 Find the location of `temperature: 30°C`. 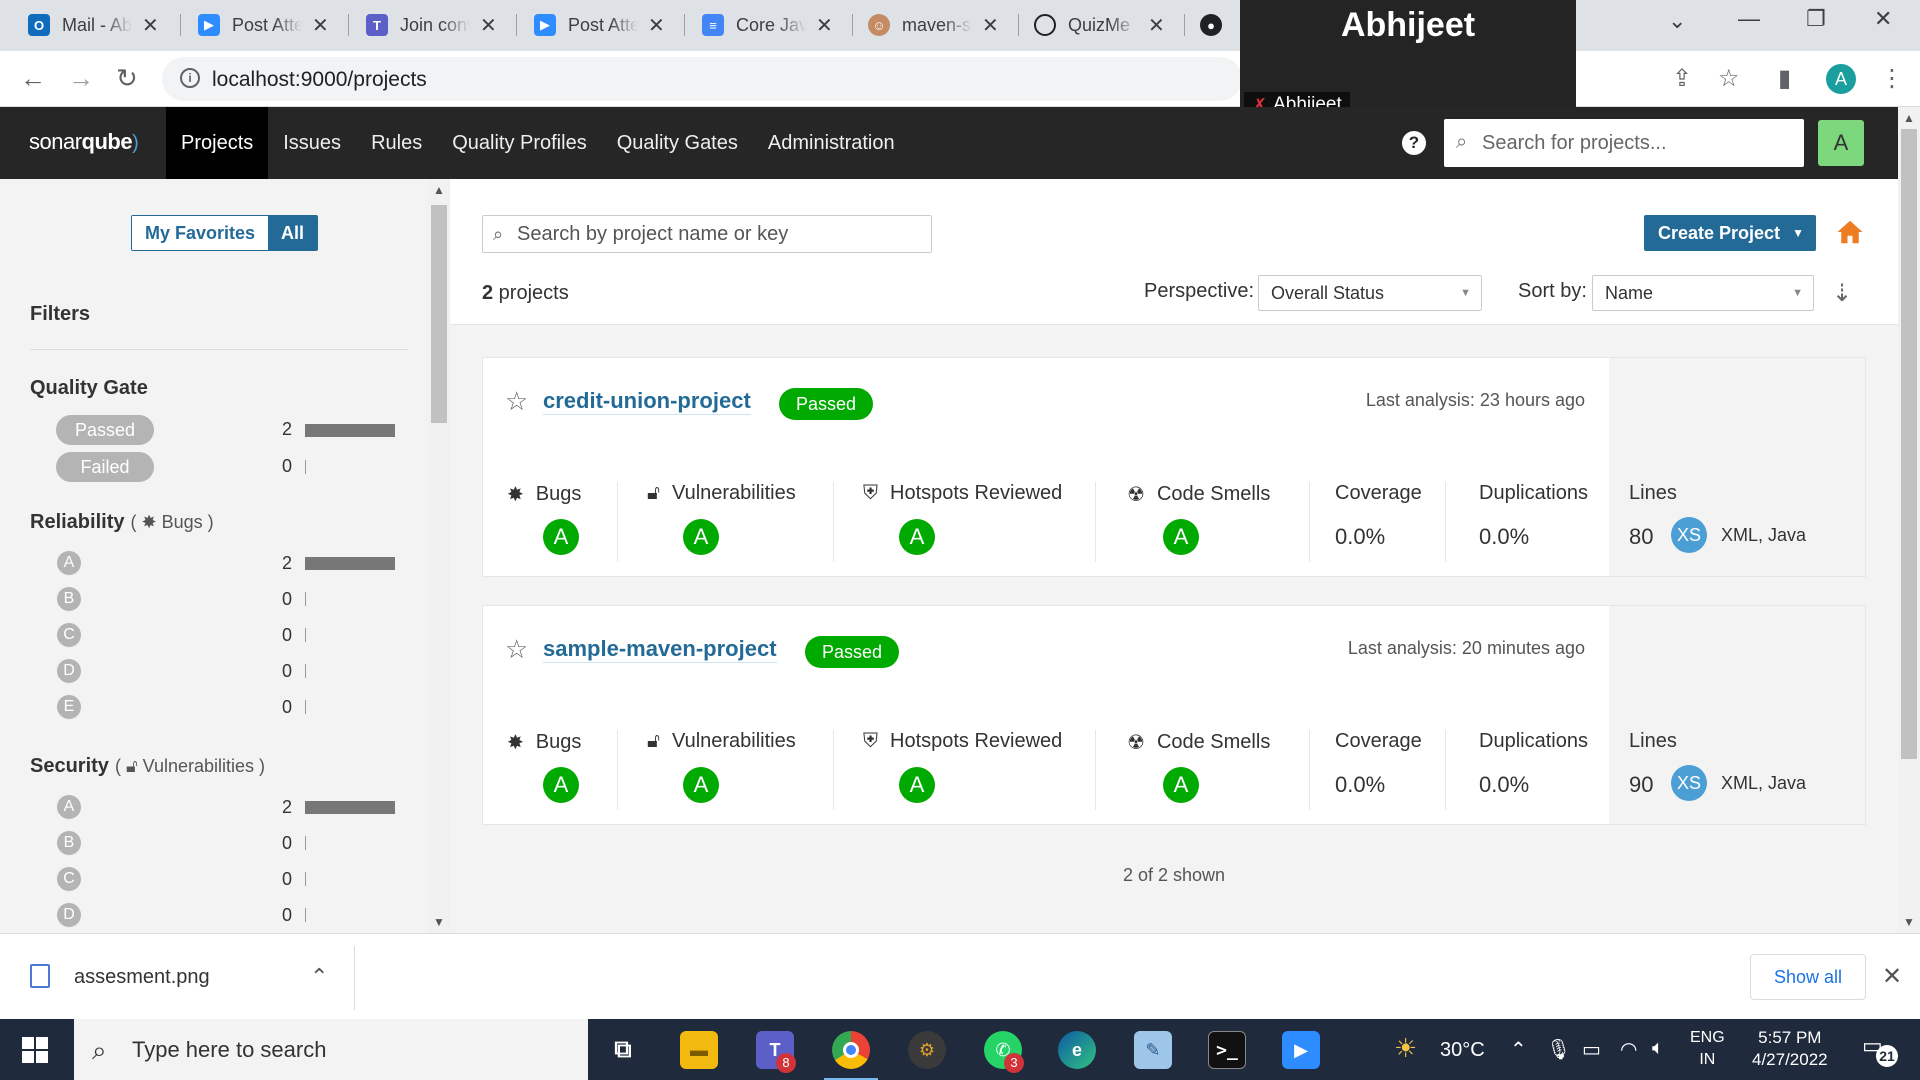

temperature: 30°C is located at coordinates (1462, 1050).